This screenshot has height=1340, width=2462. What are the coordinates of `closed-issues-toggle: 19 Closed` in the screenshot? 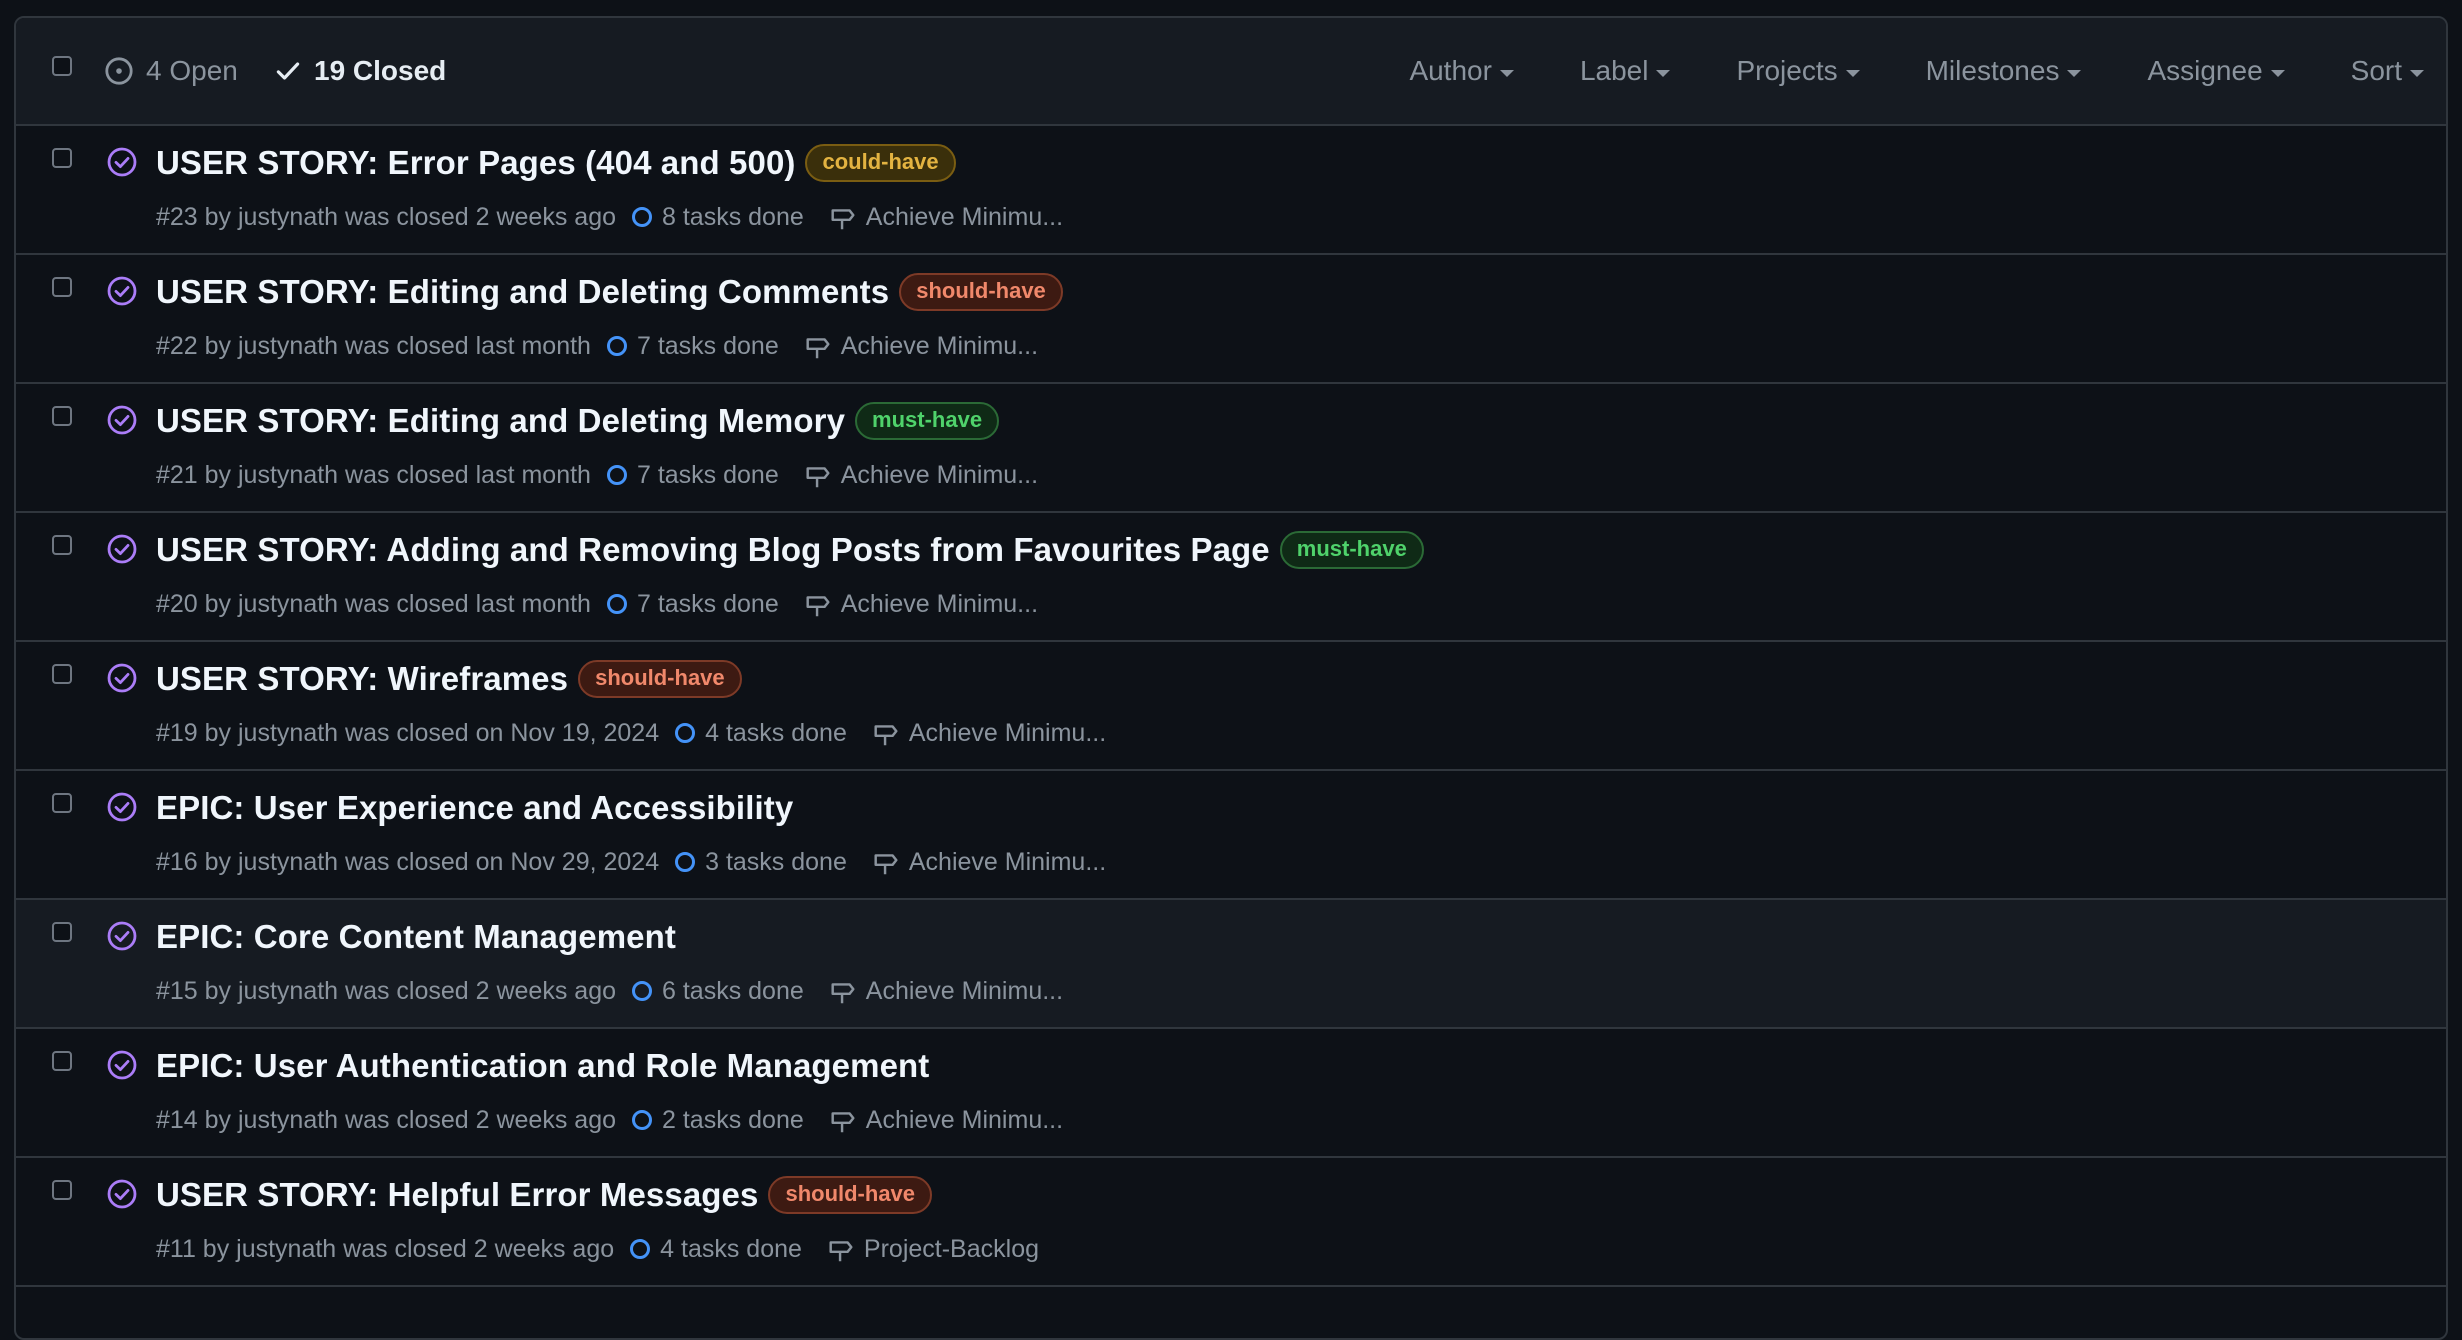 It's located at (360, 71).